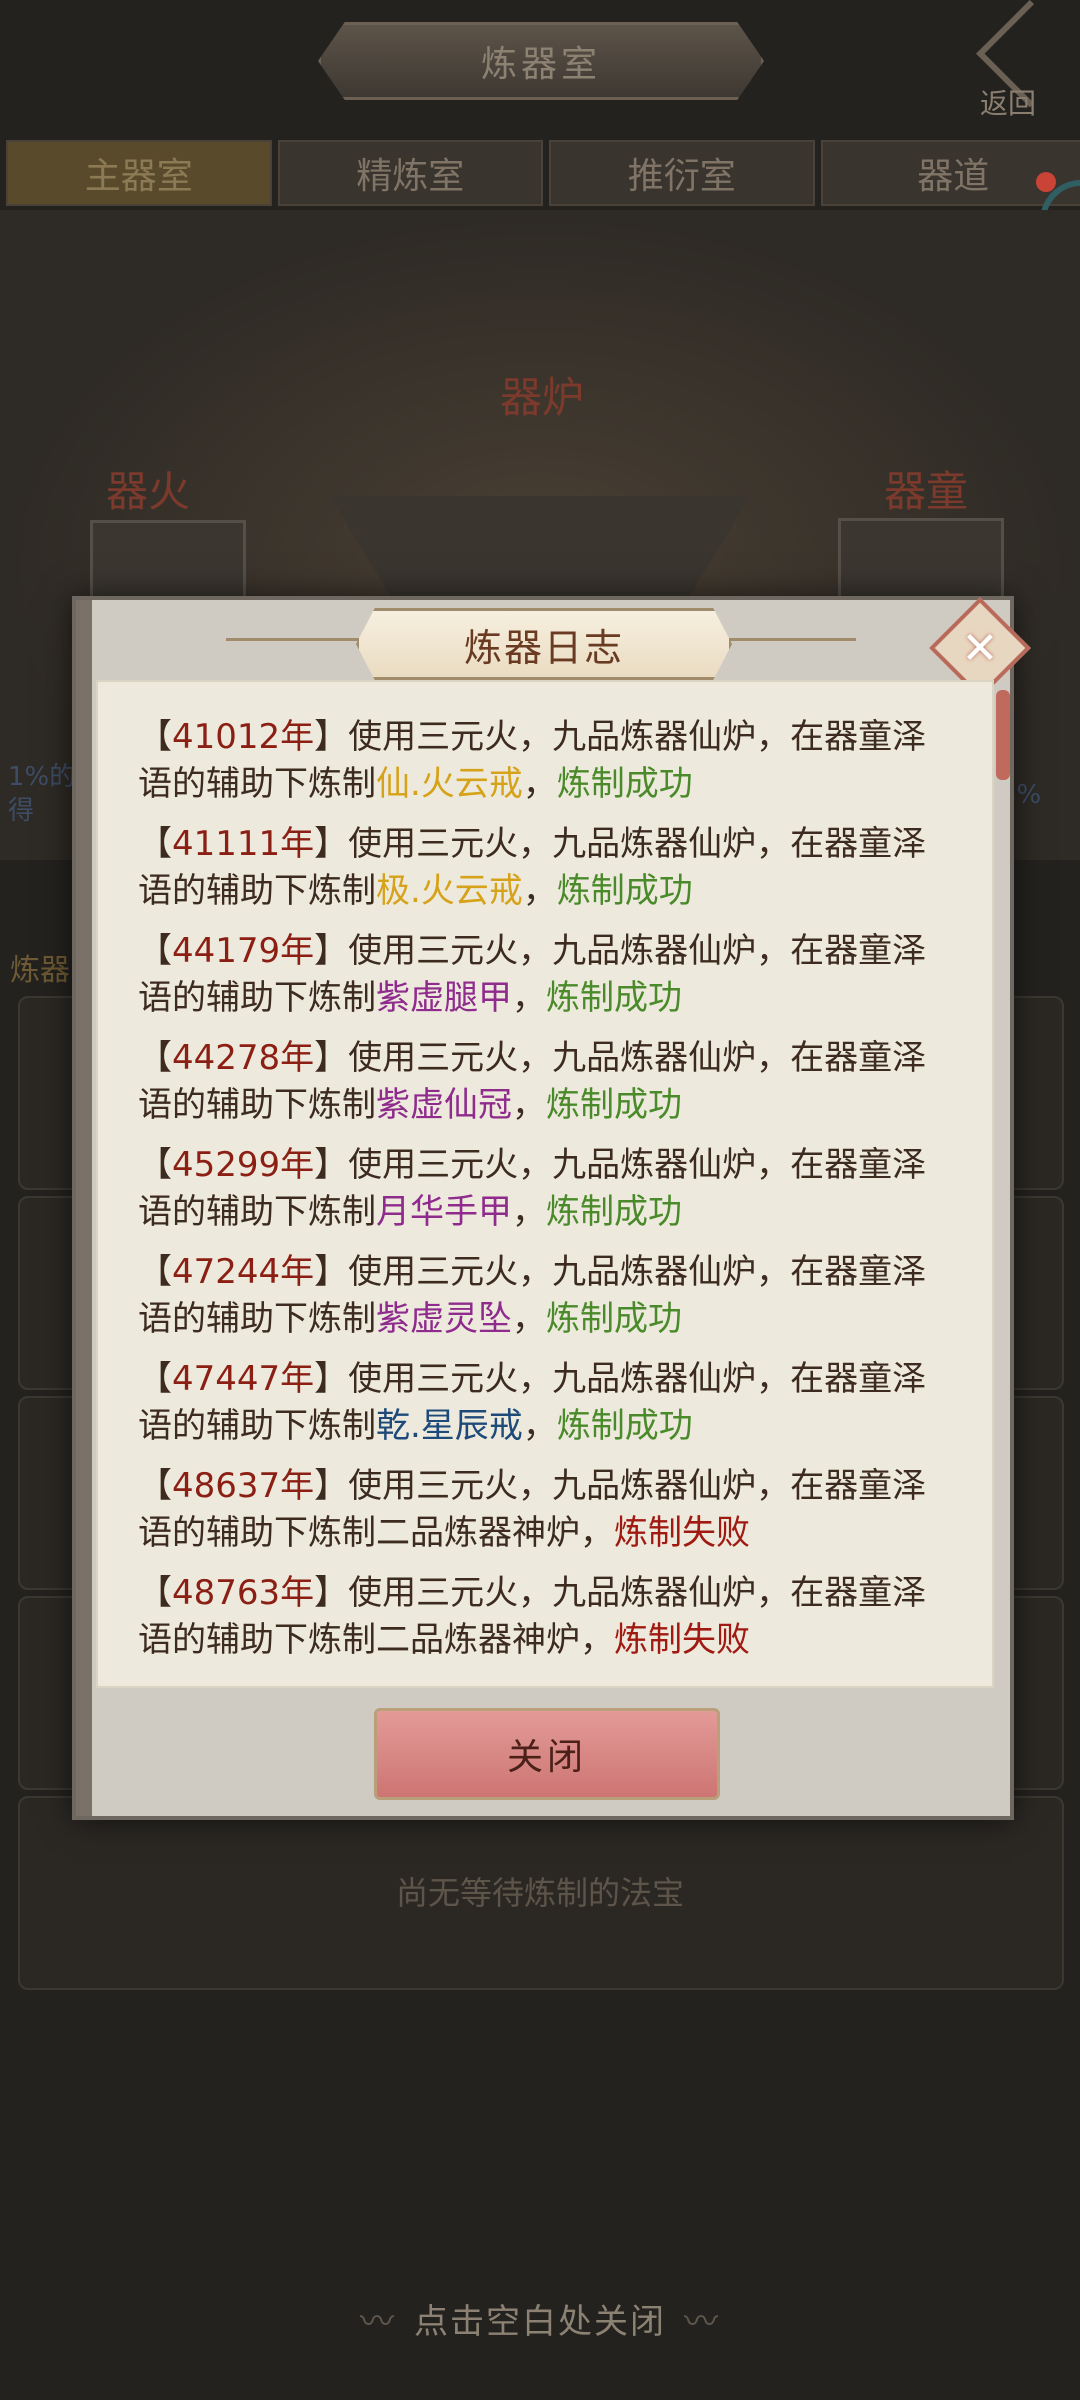  I want to click on title-divider-left, so click(296, 639).